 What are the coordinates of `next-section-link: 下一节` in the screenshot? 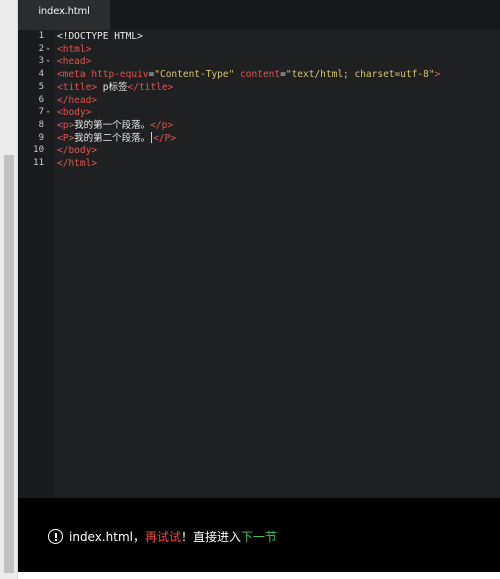 It's located at (259, 537).